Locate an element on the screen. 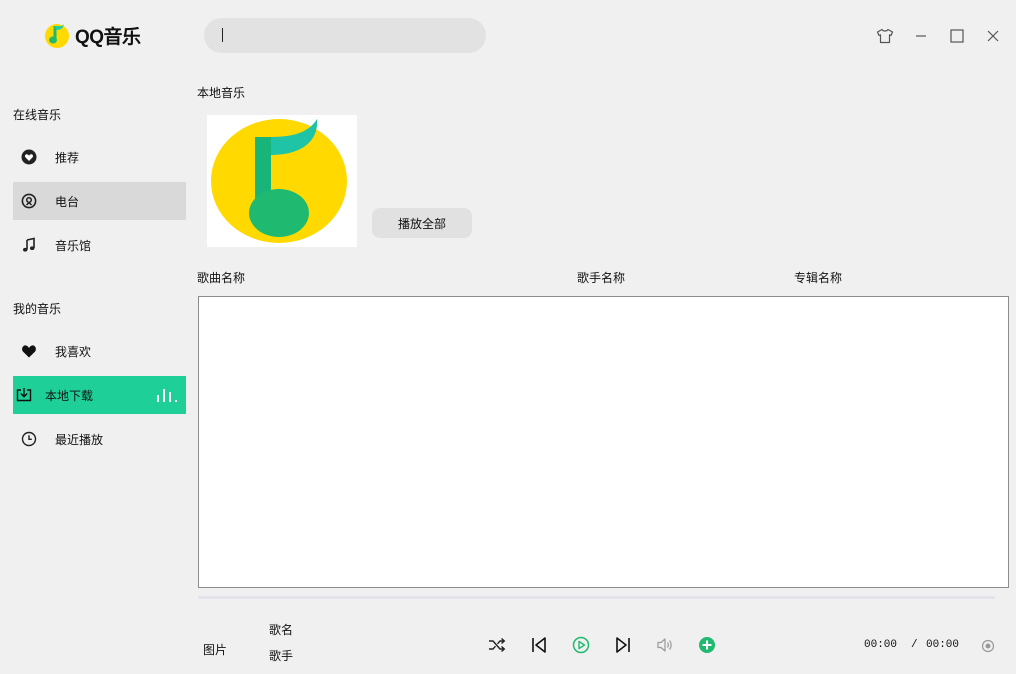  online-music-title: 在线音乐 is located at coordinates (37, 115).